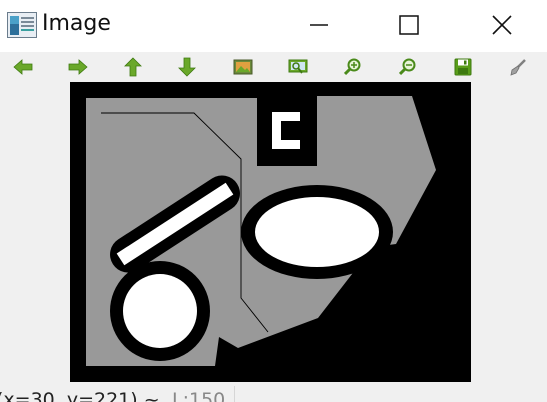  I want to click on zoom-in-button, so click(353, 67).